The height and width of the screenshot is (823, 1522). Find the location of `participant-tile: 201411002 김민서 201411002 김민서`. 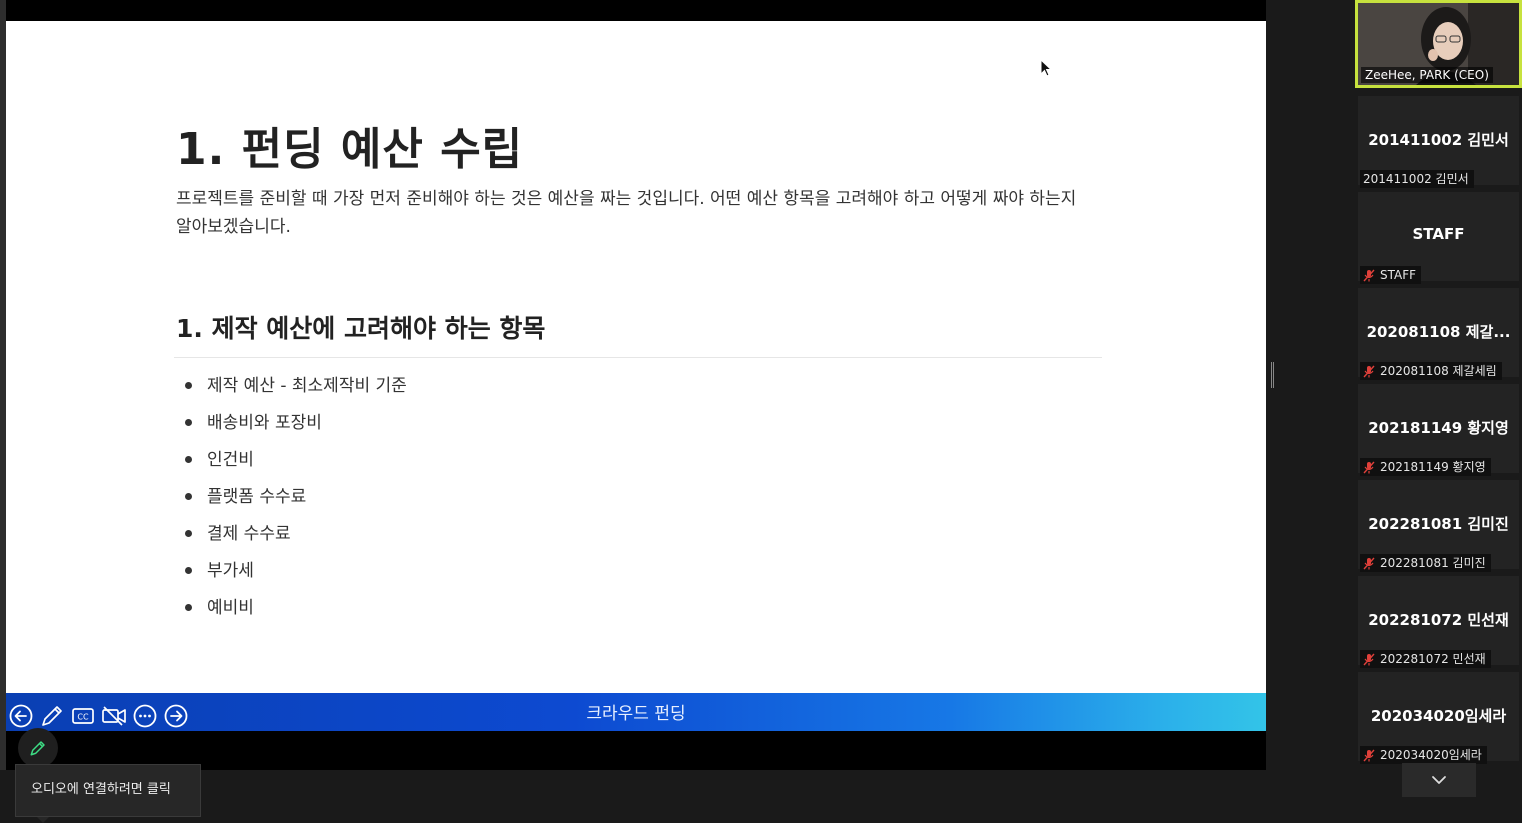

participant-tile: 201411002 김민서 201411002 김민서 is located at coordinates (1438, 142).